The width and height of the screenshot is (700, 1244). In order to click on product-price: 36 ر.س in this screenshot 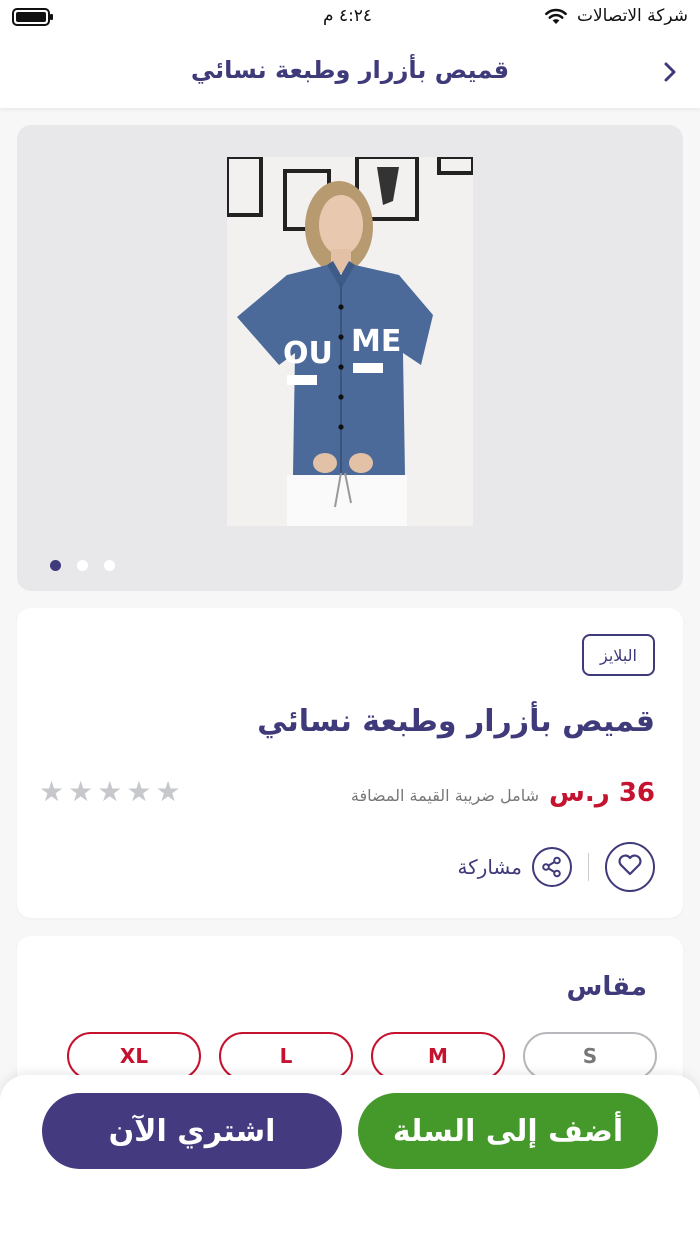, I will do `click(602, 793)`.